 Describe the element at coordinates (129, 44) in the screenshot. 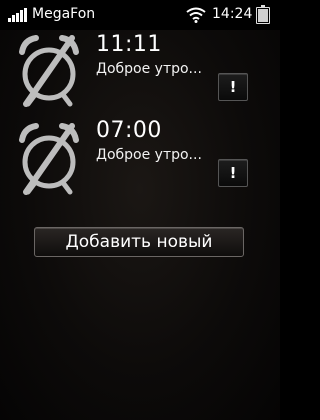

I see `alarm-time: 11:11` at that location.